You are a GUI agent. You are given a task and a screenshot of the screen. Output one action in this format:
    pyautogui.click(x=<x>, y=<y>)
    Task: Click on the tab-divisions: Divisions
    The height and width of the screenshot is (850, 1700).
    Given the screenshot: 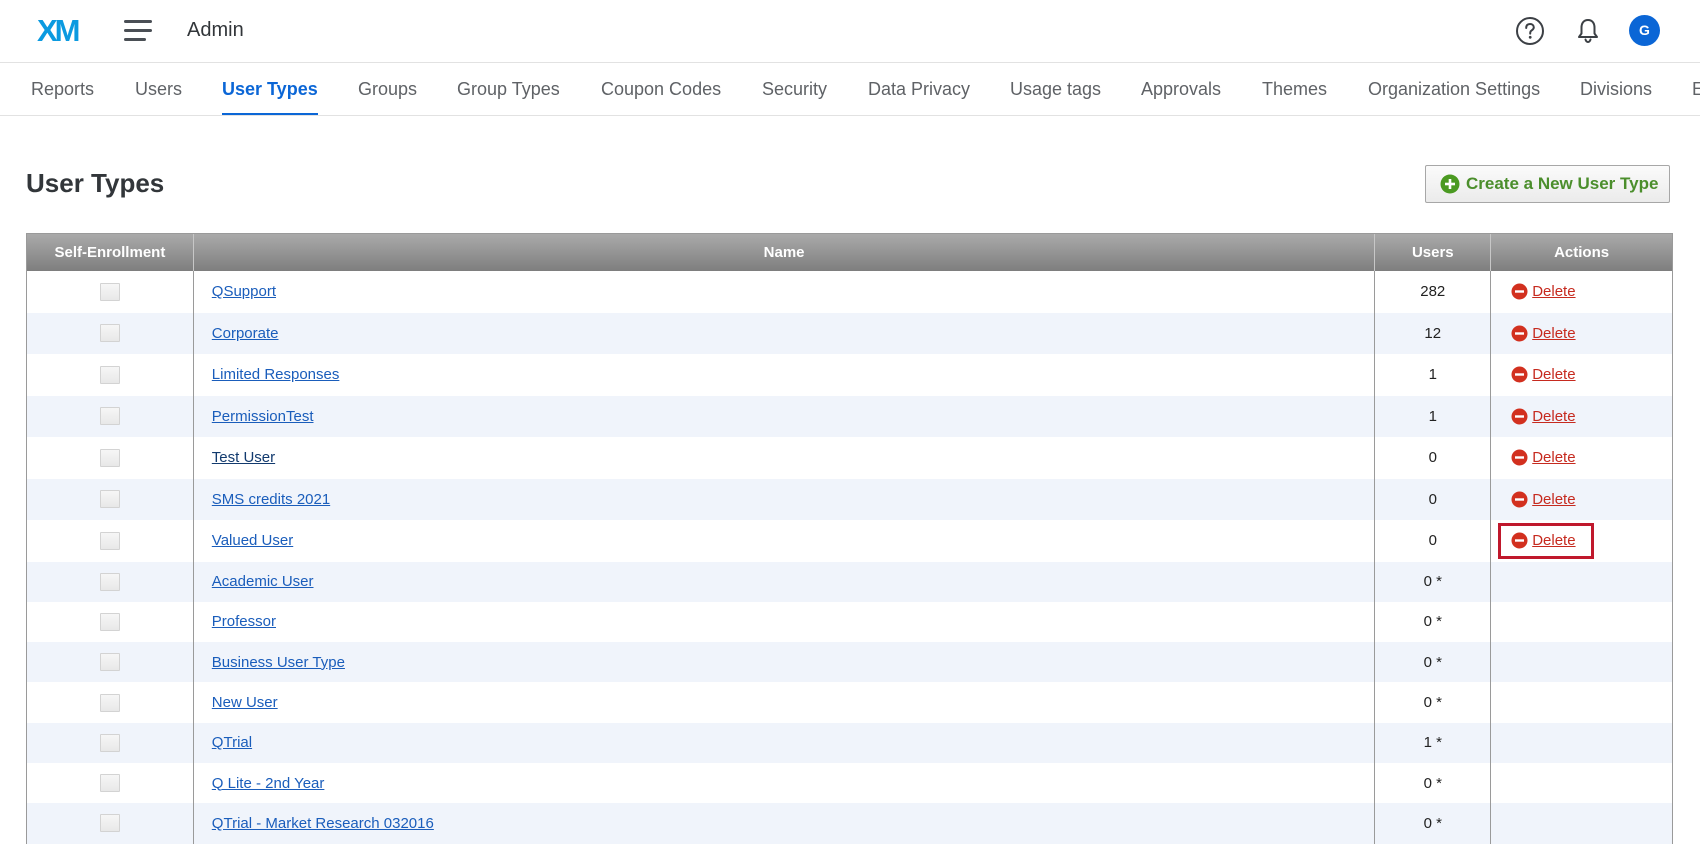 What is the action you would take?
    pyautogui.click(x=1616, y=89)
    